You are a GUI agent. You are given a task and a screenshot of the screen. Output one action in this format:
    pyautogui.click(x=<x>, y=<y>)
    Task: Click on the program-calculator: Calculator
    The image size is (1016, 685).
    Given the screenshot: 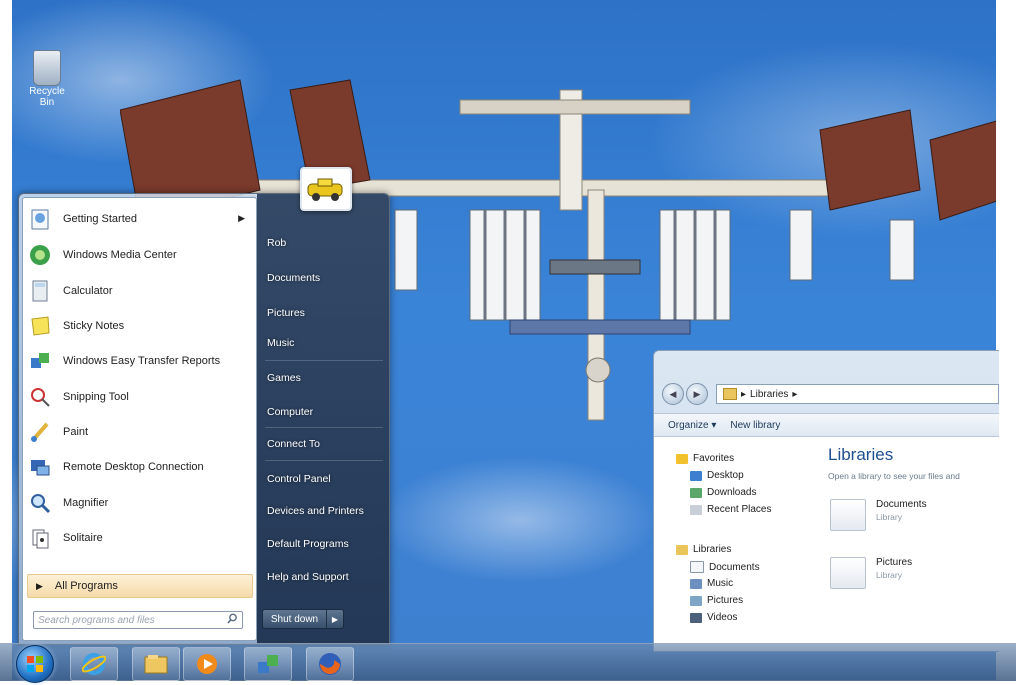 What is the action you would take?
    pyautogui.click(x=139, y=291)
    